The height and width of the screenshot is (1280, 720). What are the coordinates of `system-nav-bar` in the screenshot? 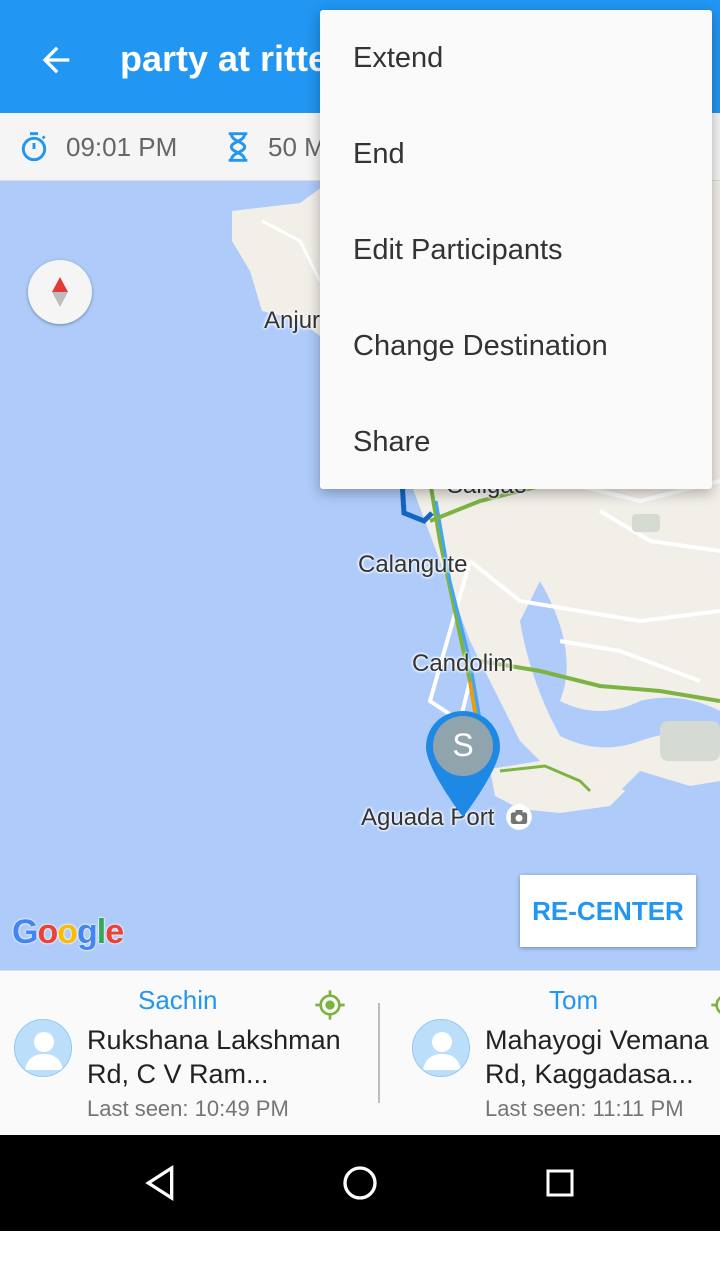 It's located at (360, 1183).